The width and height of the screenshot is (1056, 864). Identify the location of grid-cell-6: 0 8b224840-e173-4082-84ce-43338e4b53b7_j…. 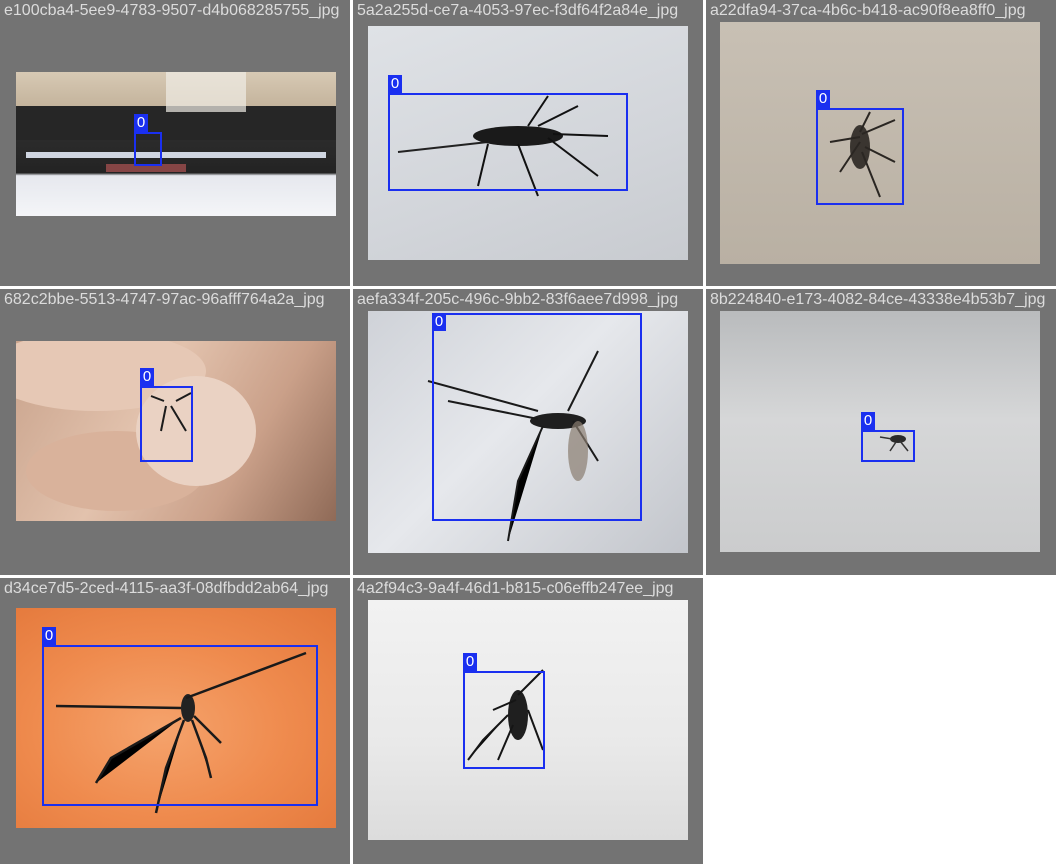
(881, 432).